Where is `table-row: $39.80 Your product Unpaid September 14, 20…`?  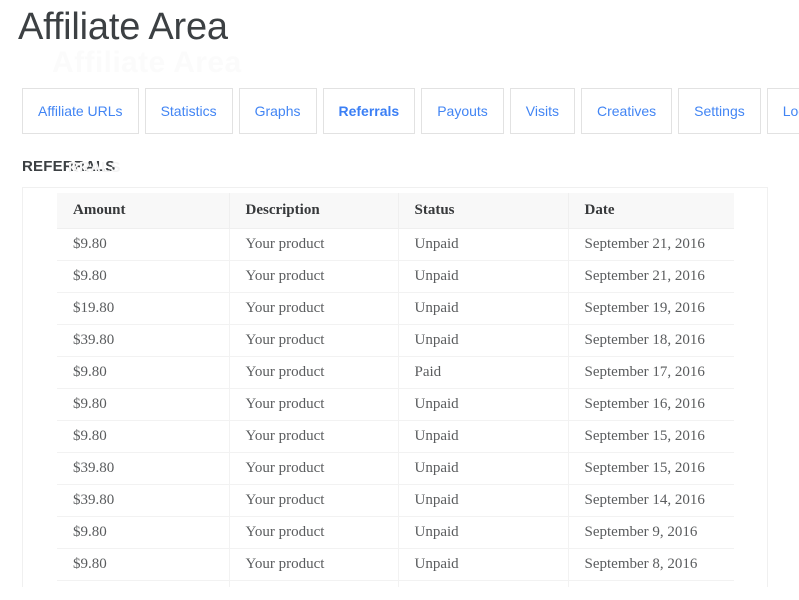
table-row: $39.80 Your product Unpaid September 14, 20… is located at coordinates (395, 500).